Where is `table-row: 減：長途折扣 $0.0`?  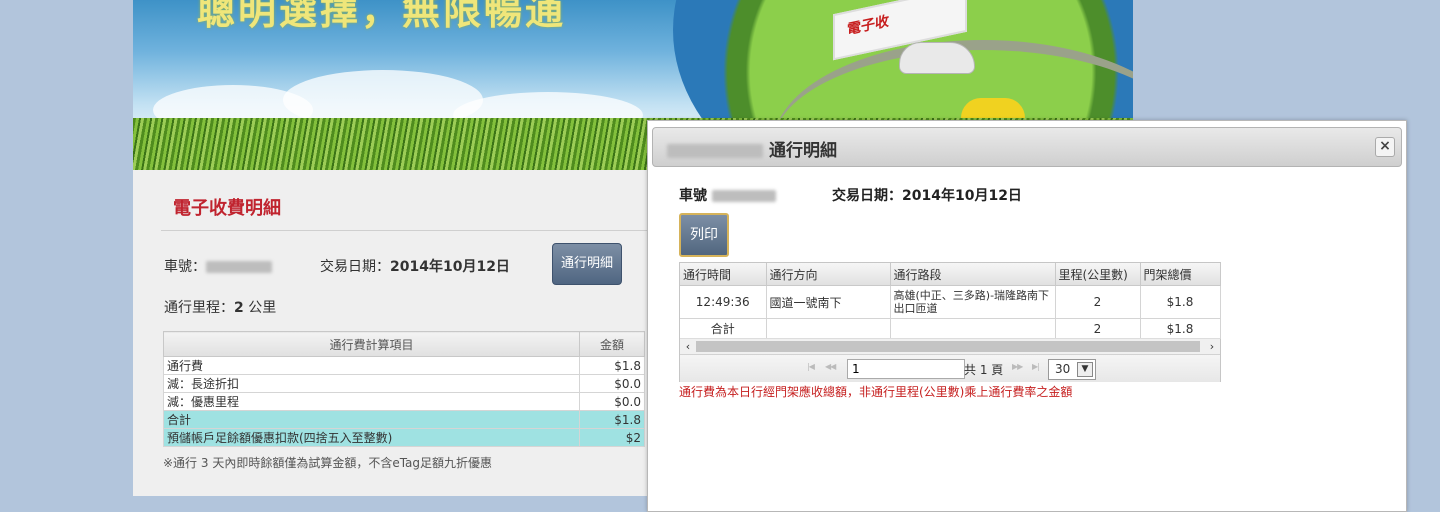
table-row: 減：長途折扣 $0.0 is located at coordinates (404, 383).